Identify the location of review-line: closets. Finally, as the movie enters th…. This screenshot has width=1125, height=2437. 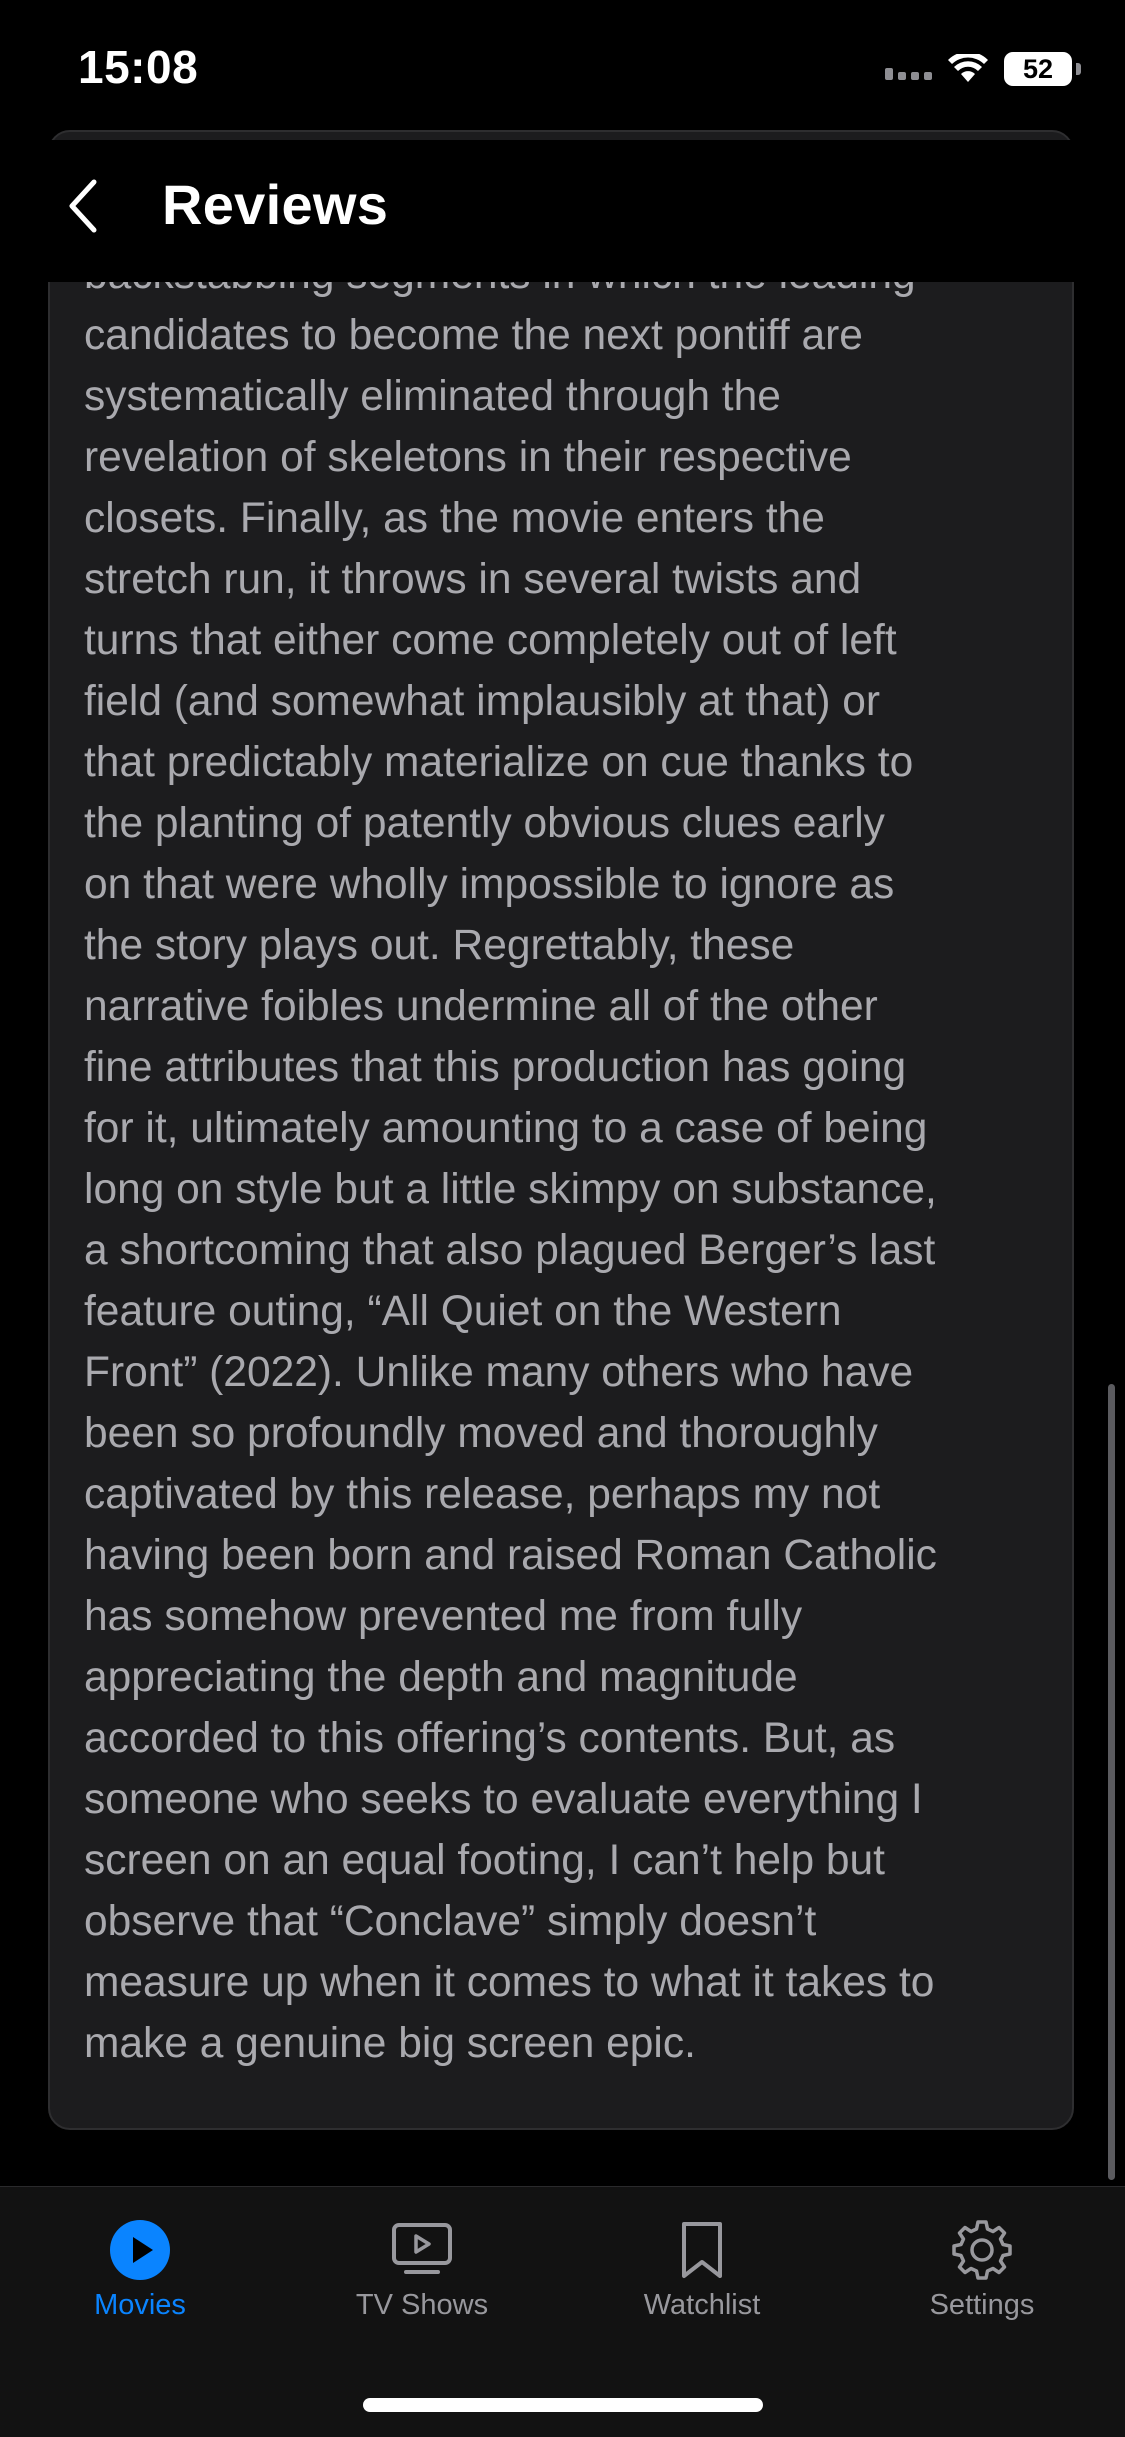
(454, 518).